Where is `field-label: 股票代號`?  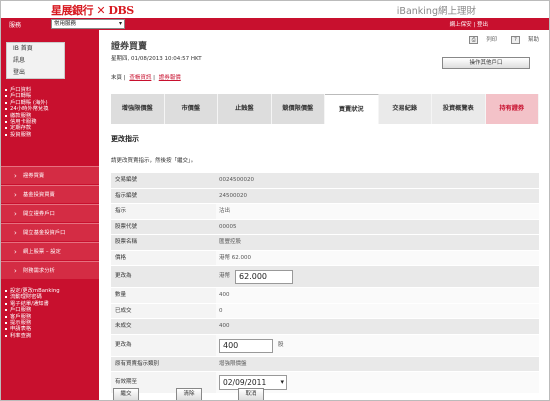
field-label: 股票代號 is located at coordinates (163, 226).